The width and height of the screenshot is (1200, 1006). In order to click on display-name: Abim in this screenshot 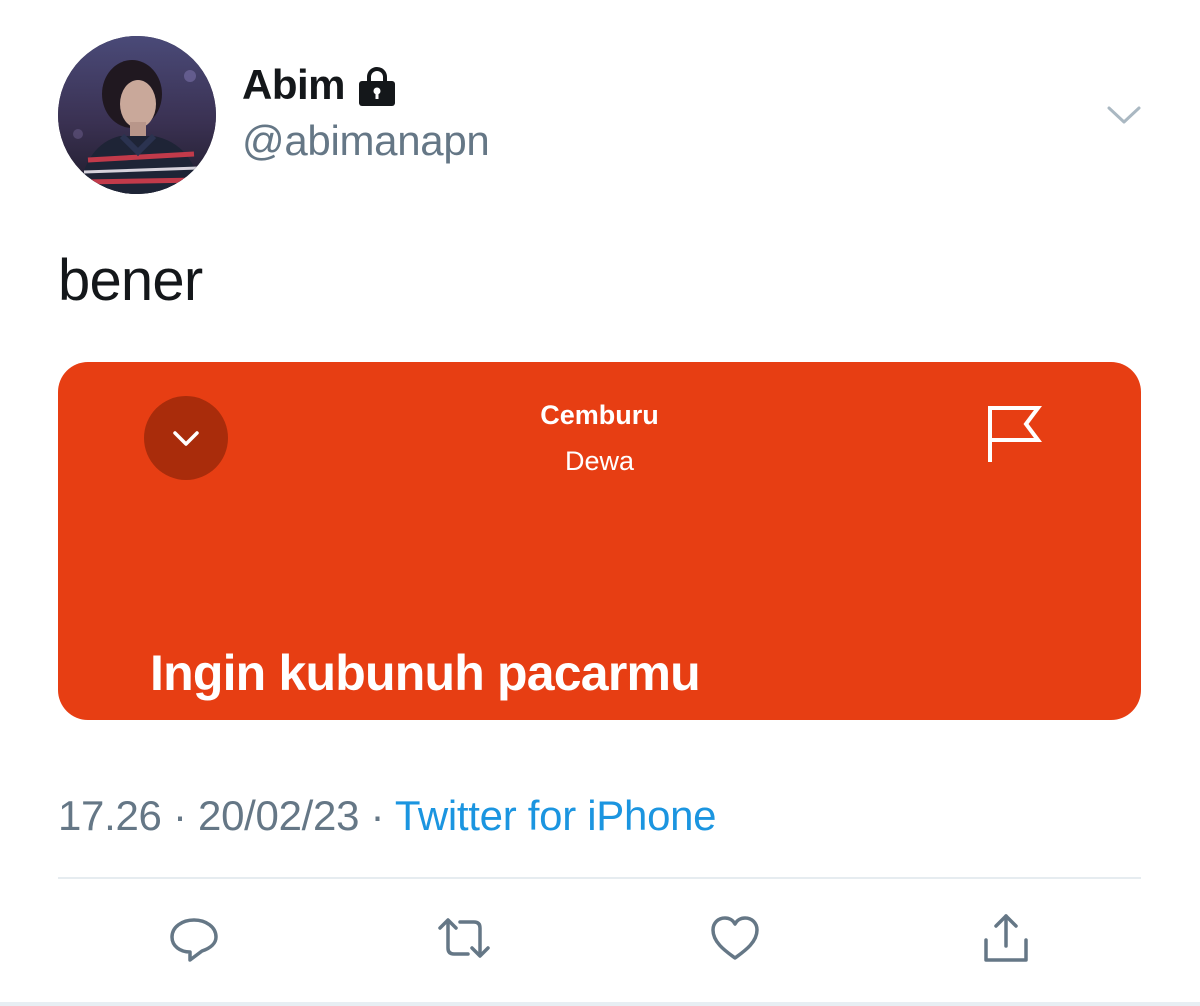, I will do `click(294, 85)`.